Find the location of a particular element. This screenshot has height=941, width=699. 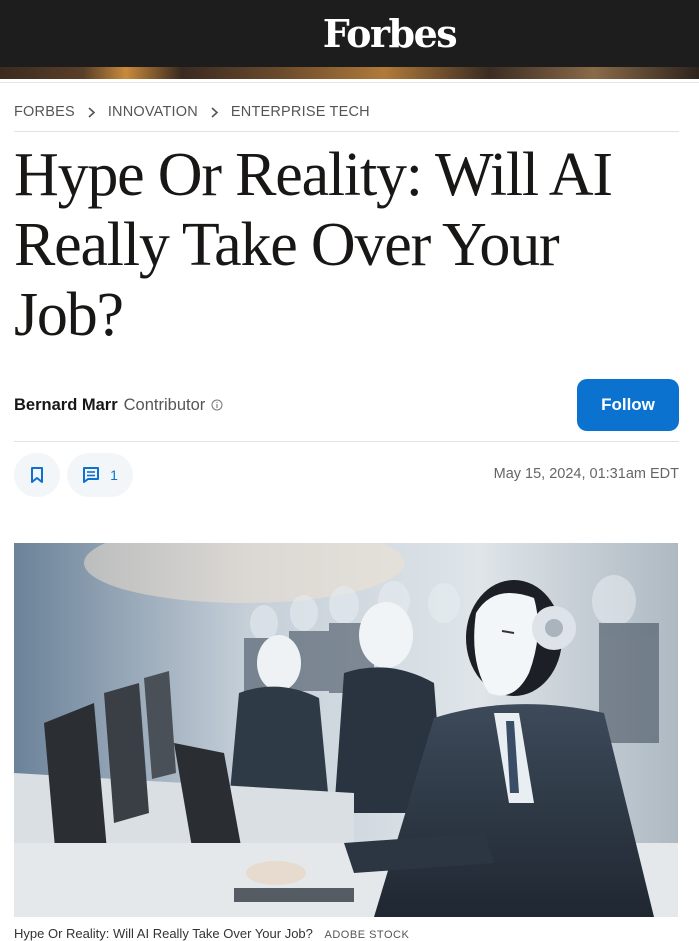

forbes-logo: Forbes is located at coordinates (349, 33).